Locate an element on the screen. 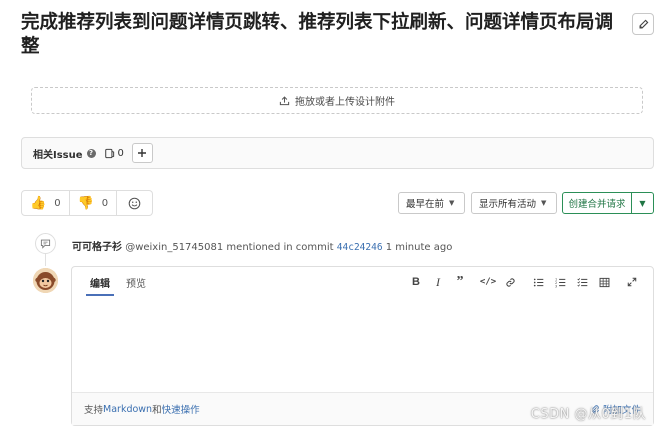 The image size is (654, 429). footer-prefix: 支持 is located at coordinates (94, 410).